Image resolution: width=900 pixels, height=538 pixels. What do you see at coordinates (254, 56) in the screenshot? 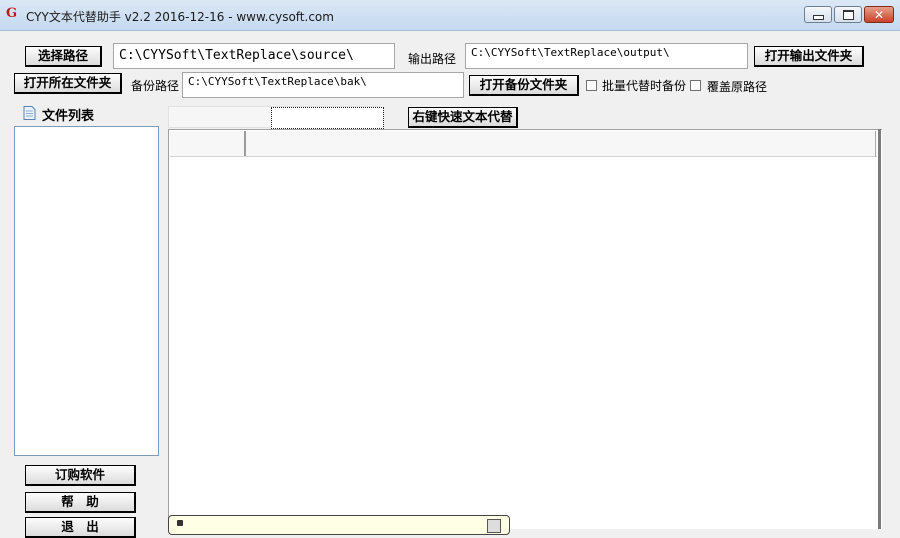
I see `source-path-input: C:\CYYSoft\TextReplace\source\` at bounding box center [254, 56].